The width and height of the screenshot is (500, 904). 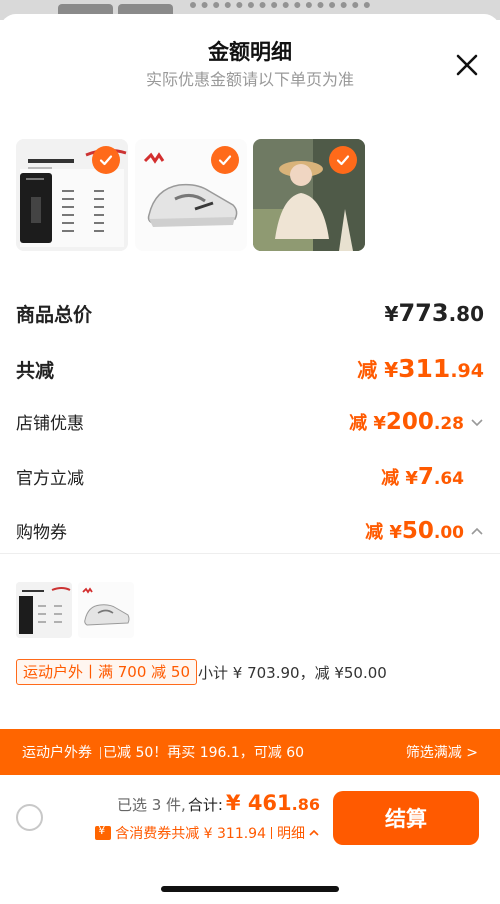 I want to click on close-icon, so click(x=467, y=65).